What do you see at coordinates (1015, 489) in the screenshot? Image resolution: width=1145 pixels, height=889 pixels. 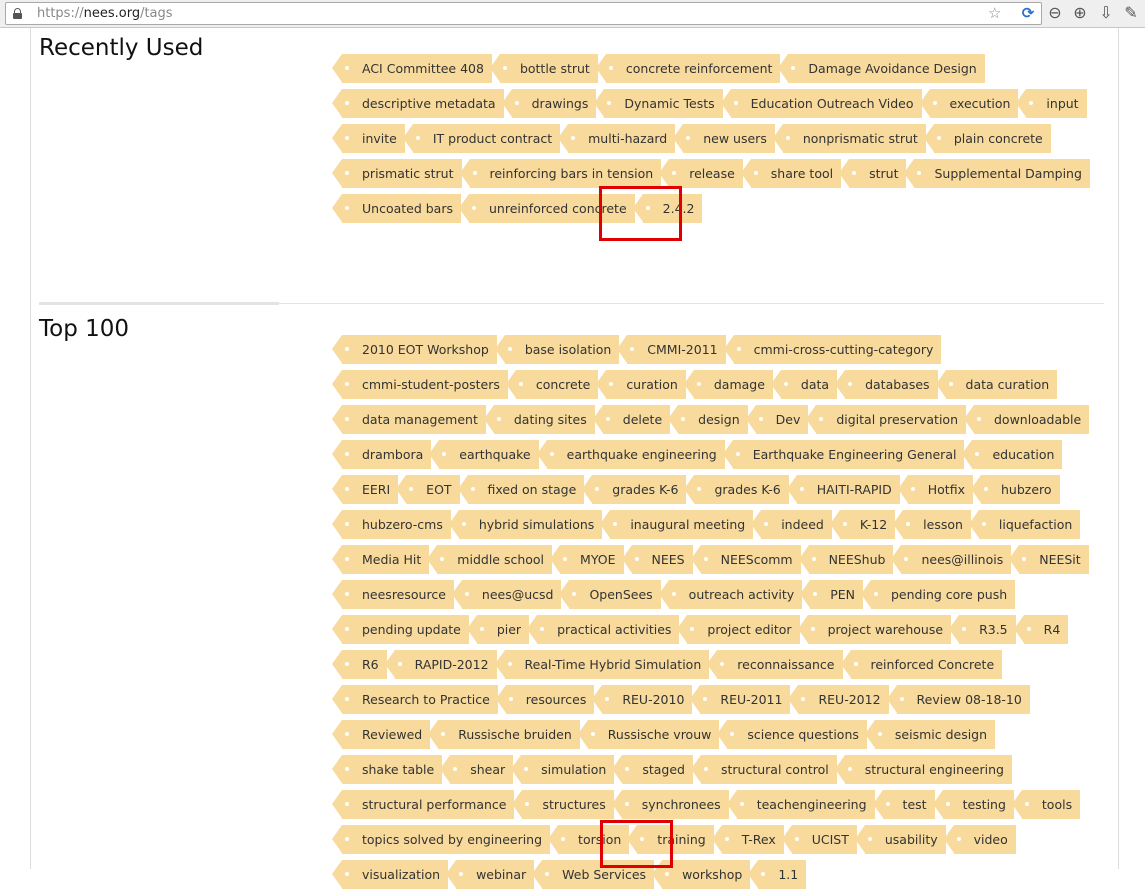 I see `tag-link: hubzero` at bounding box center [1015, 489].